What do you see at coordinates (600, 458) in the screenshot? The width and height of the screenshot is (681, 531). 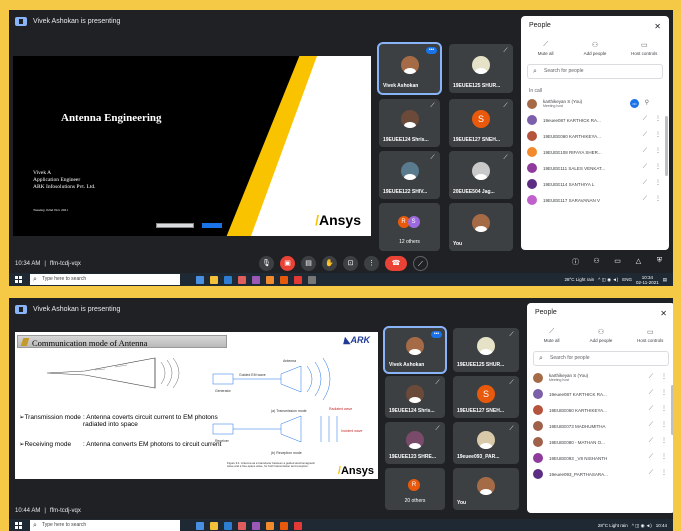 I see `people-row: 19EUEE093 _V8 NISHANTH ⟋ ⋮` at bounding box center [600, 458].